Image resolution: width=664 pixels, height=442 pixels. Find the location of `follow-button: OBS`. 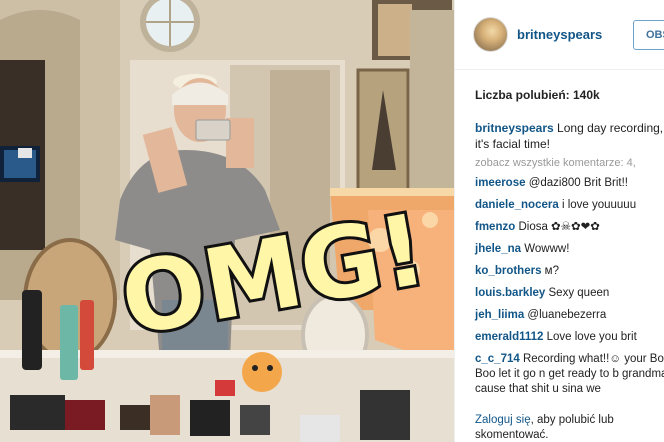

follow-button: OBS is located at coordinates (648, 35).